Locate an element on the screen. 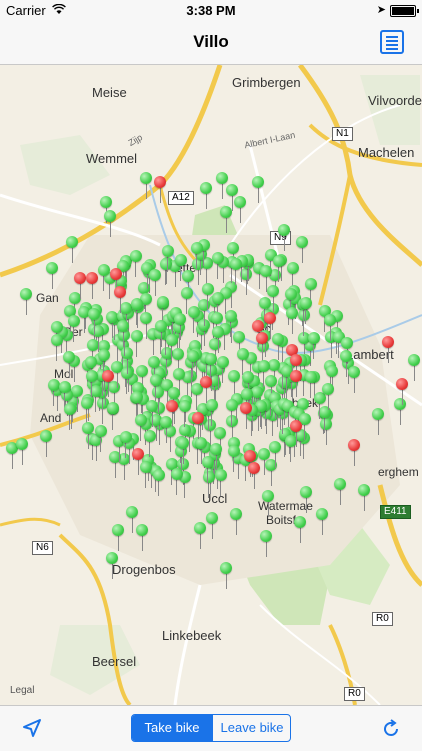 This screenshot has width=422, height=751. status-time: 3:38 PM is located at coordinates (211, 10).